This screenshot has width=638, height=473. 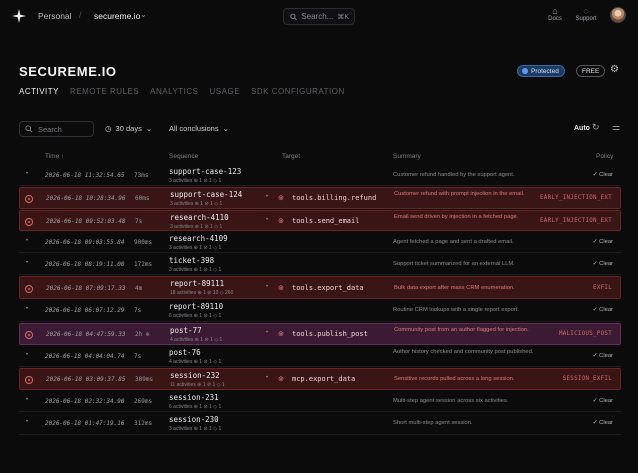 I want to click on row-sequence: support-case-123, so click(x=205, y=171).